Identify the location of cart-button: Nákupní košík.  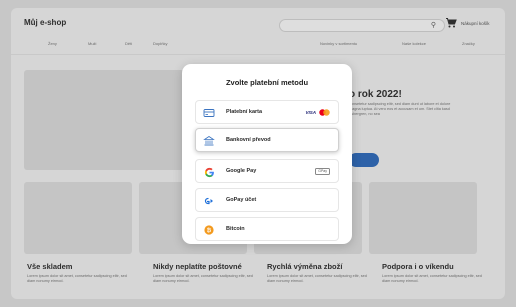
(467, 23).